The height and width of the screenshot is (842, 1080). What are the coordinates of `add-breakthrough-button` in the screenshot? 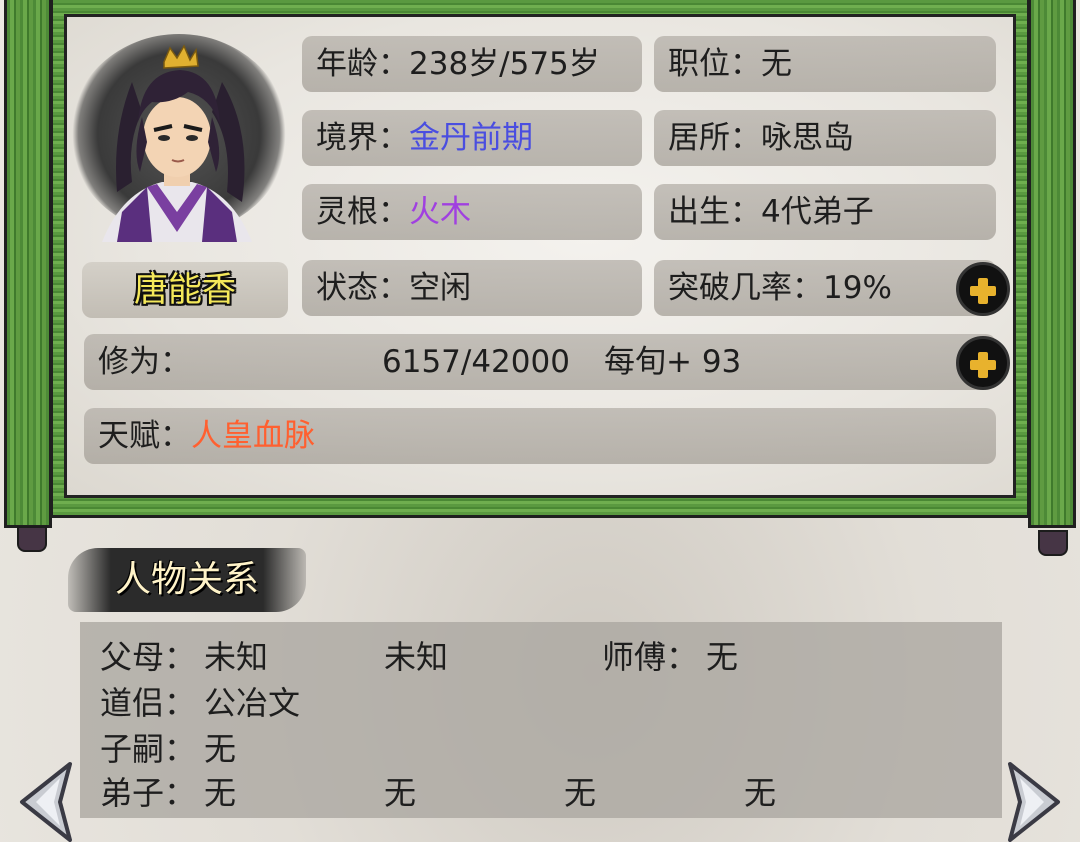 It's located at (983, 289).